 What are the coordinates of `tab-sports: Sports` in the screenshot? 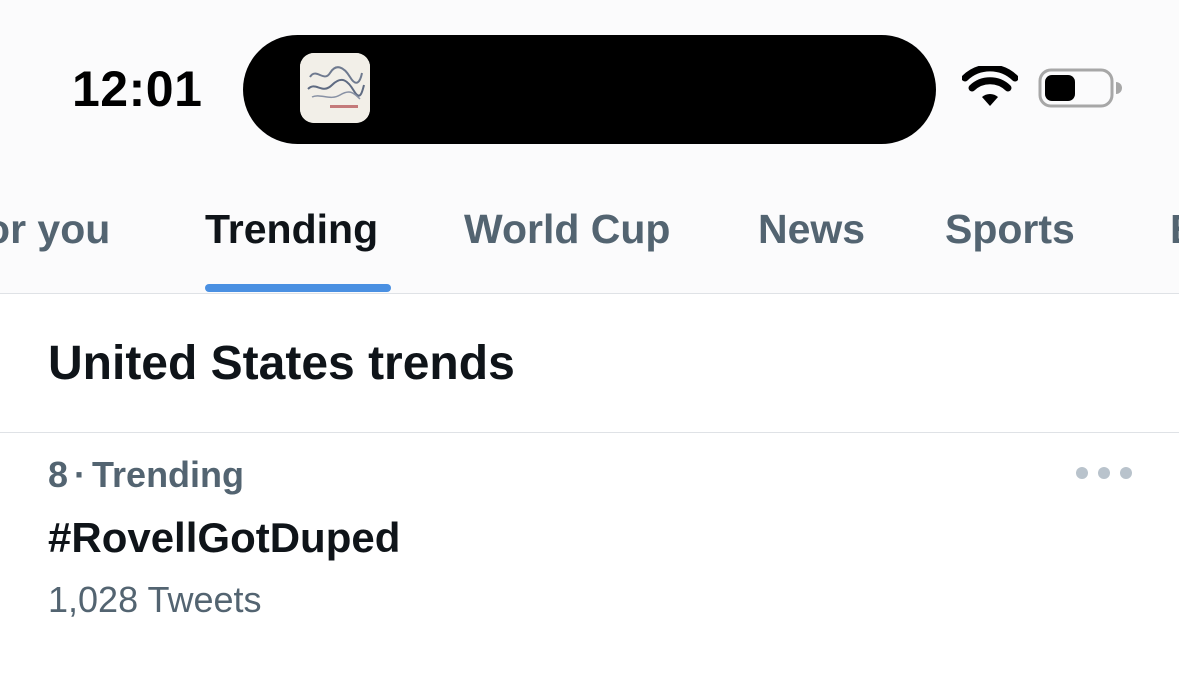 It's located at (1010, 229).